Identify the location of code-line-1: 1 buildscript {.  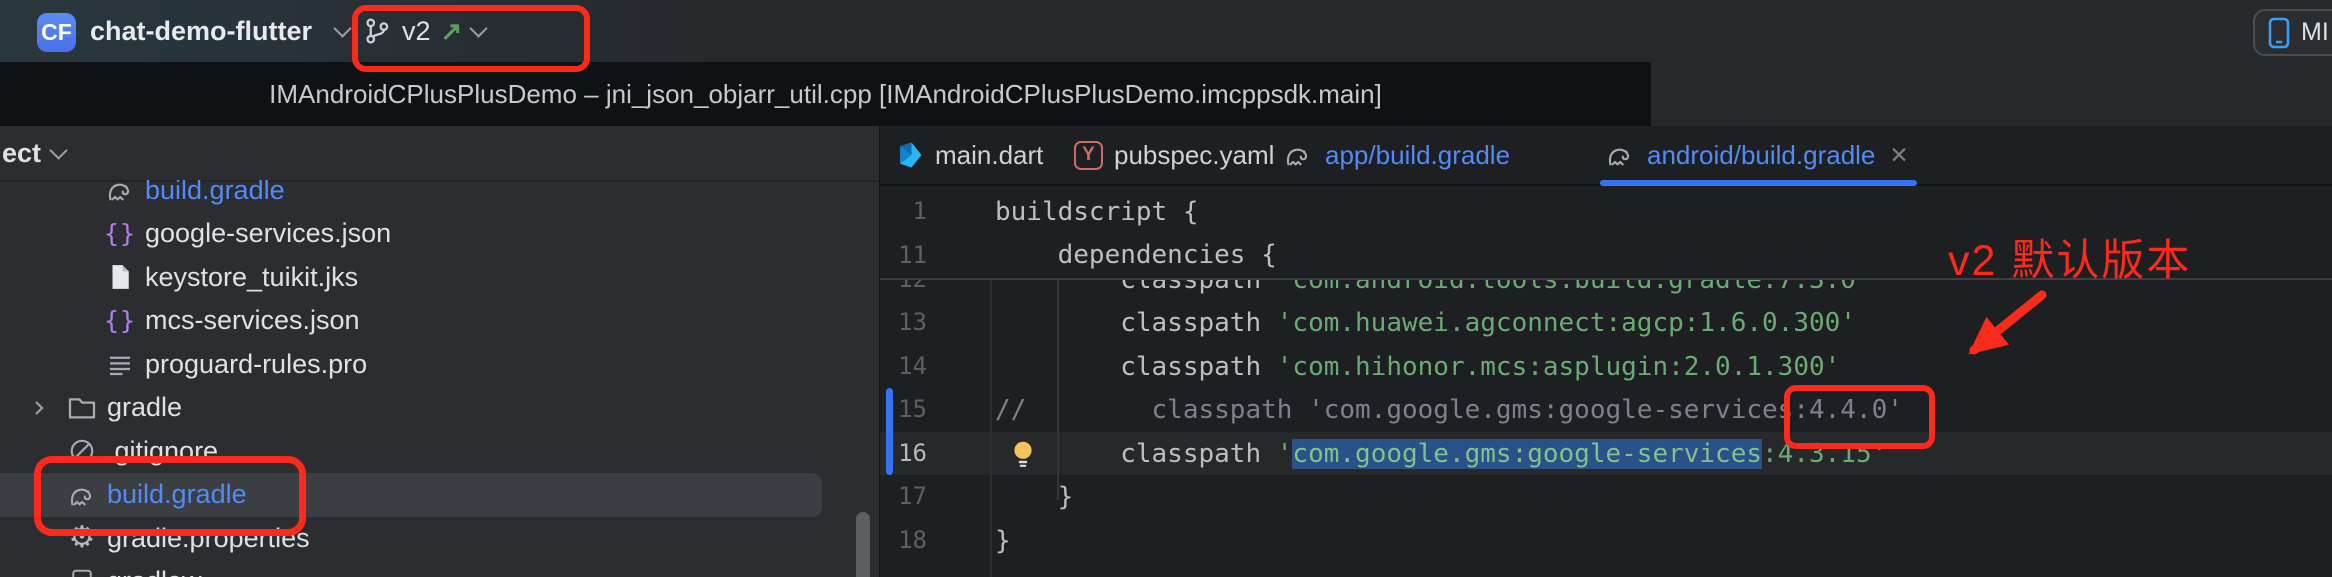
(1606, 212).